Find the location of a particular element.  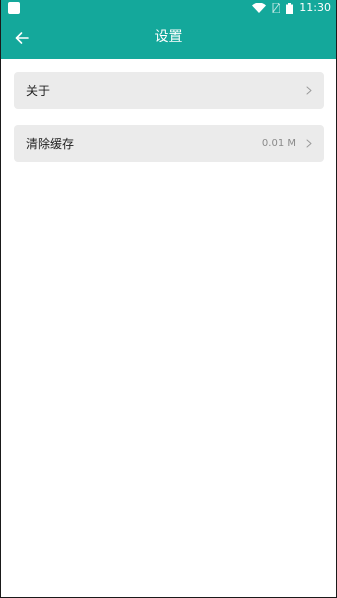

status-clock: 11:30 is located at coordinates (315, 7).